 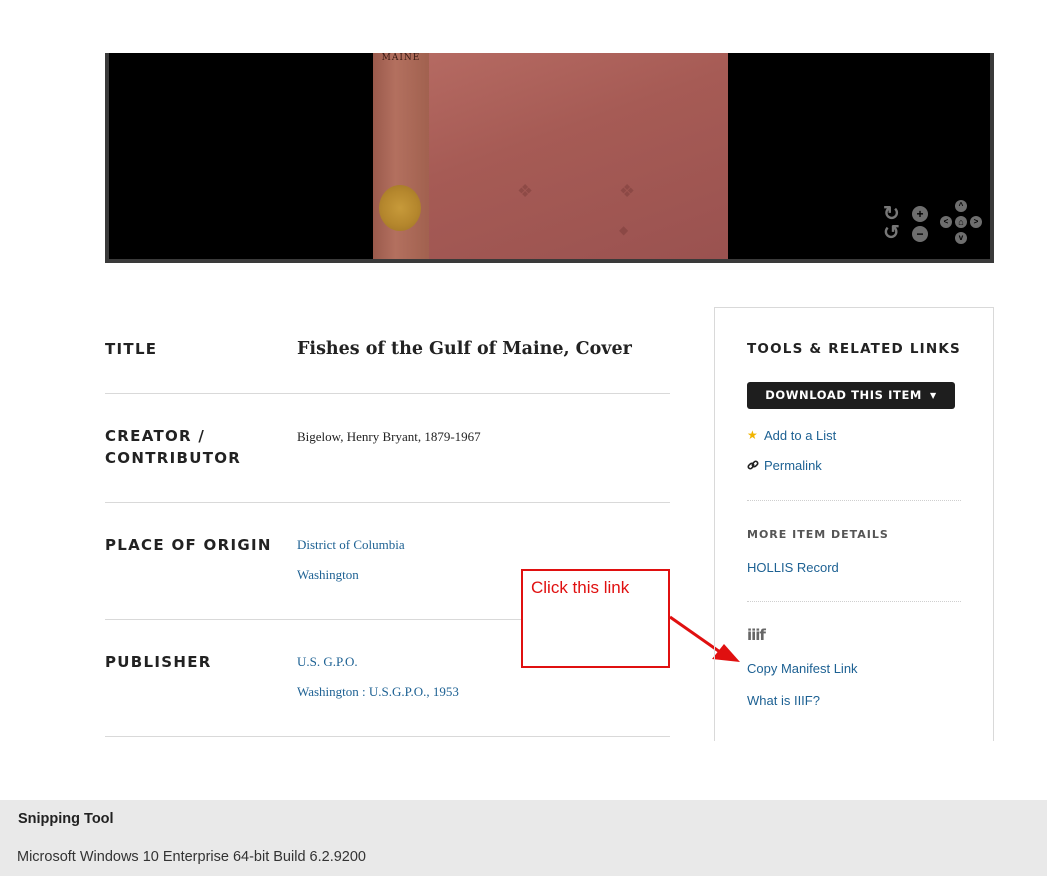 What do you see at coordinates (843, 395) in the screenshot?
I see `download-button-label: DOWNLOAD THIS ITEM` at bounding box center [843, 395].